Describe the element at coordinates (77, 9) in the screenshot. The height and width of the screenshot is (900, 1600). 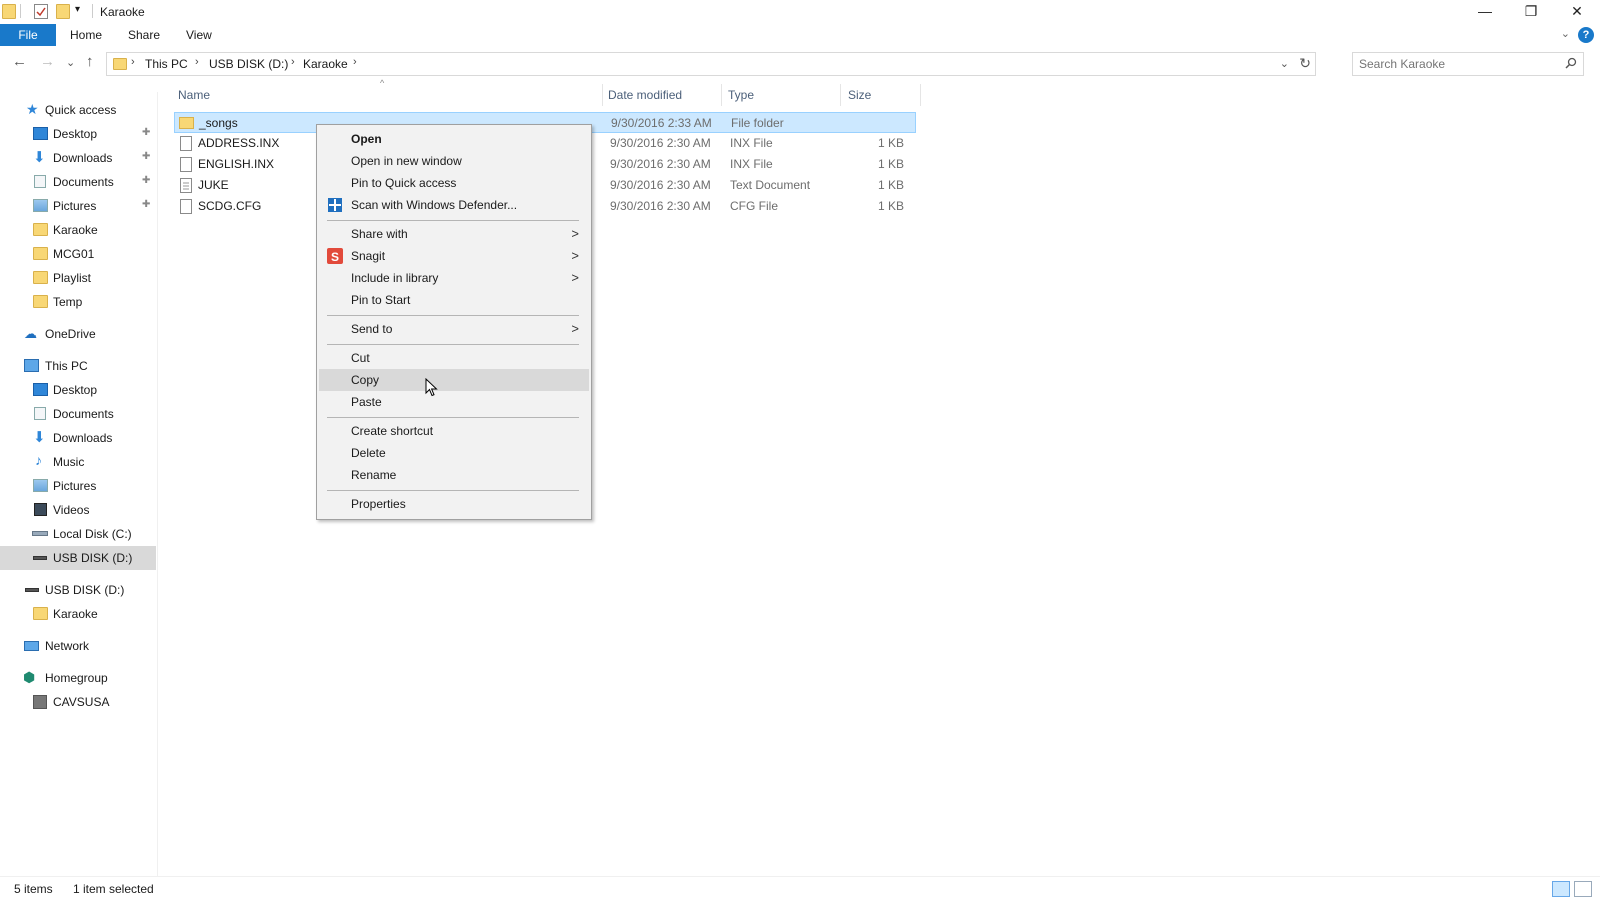
I see `customize-quick-access-icon: ▾` at that location.